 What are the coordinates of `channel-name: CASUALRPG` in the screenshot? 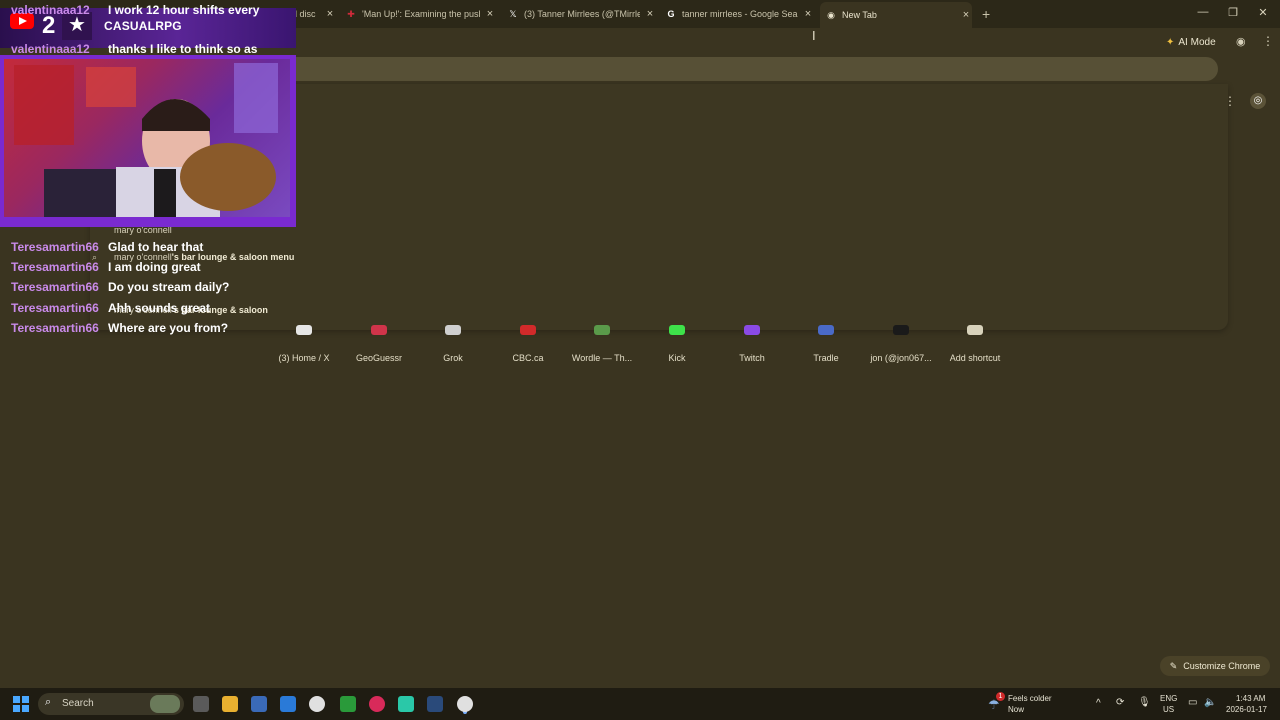 It's located at (143, 26).